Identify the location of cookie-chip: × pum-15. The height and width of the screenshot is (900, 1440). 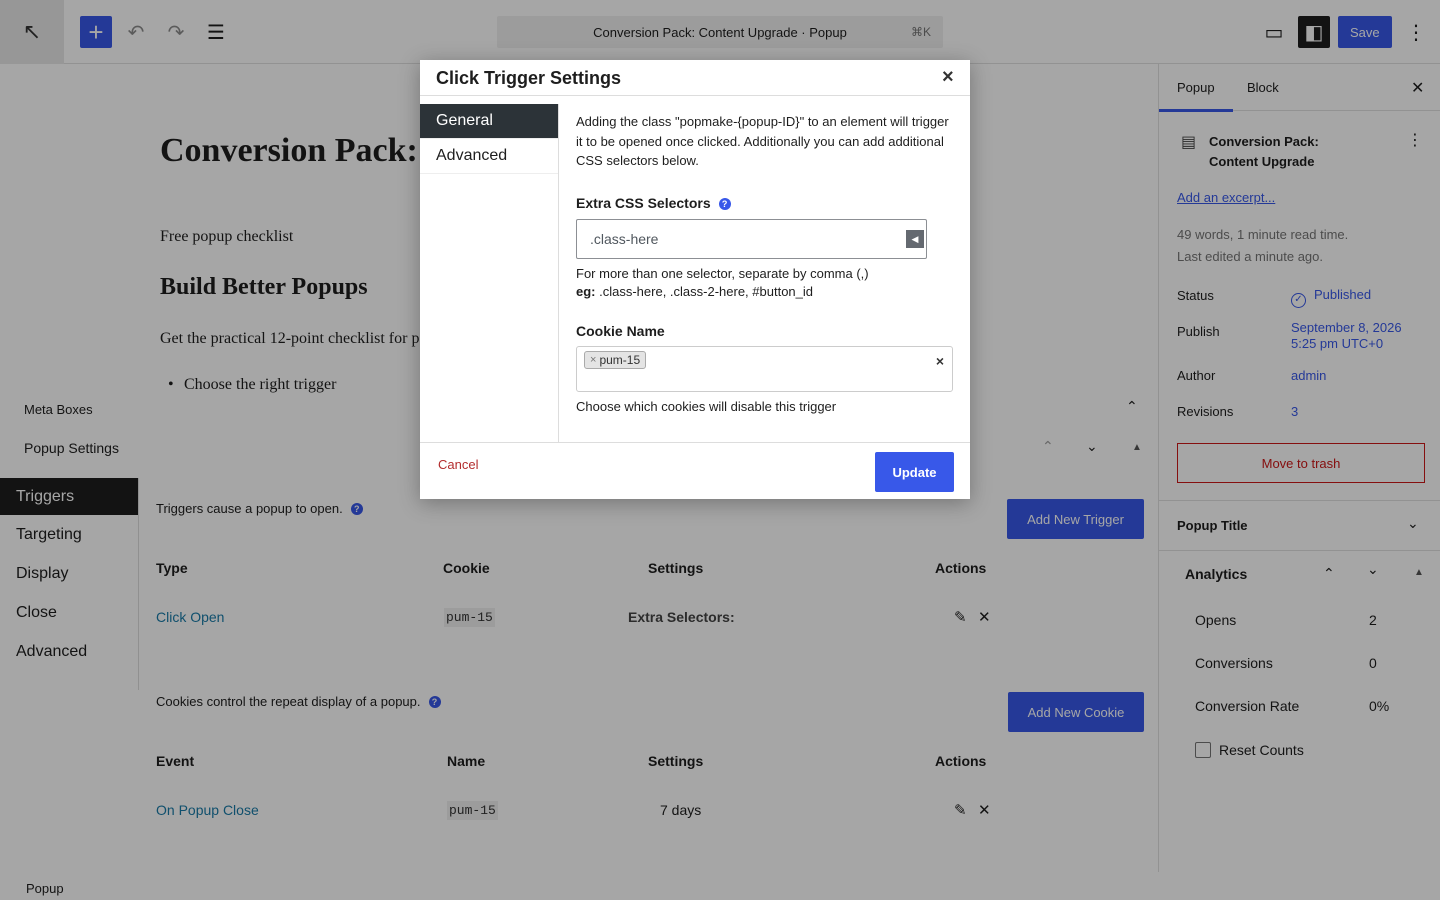
(615, 360).